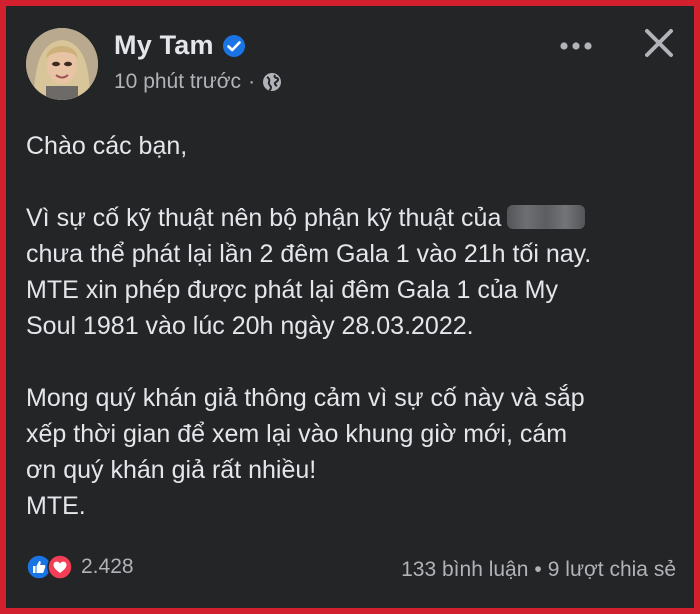 The image size is (700, 614). I want to click on post-footer: 2.428 133 bình luận • 9 lượt chia sẻ, so click(350, 568).